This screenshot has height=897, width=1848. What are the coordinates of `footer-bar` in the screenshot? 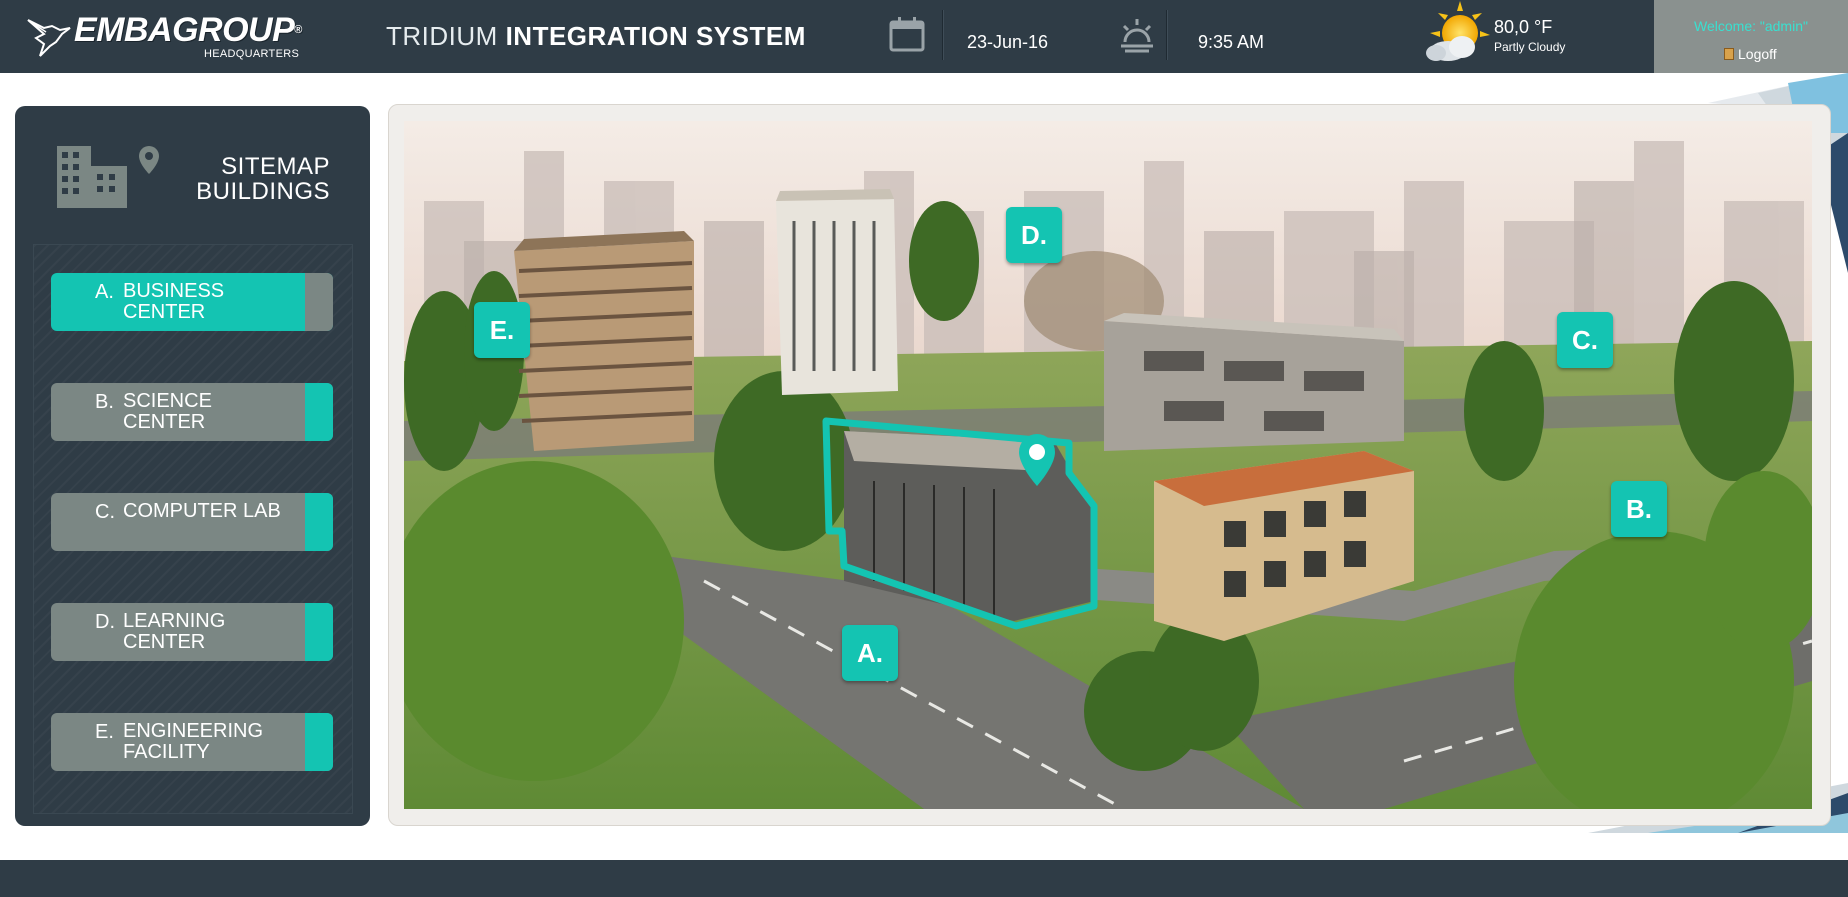 It's located at (924, 878).